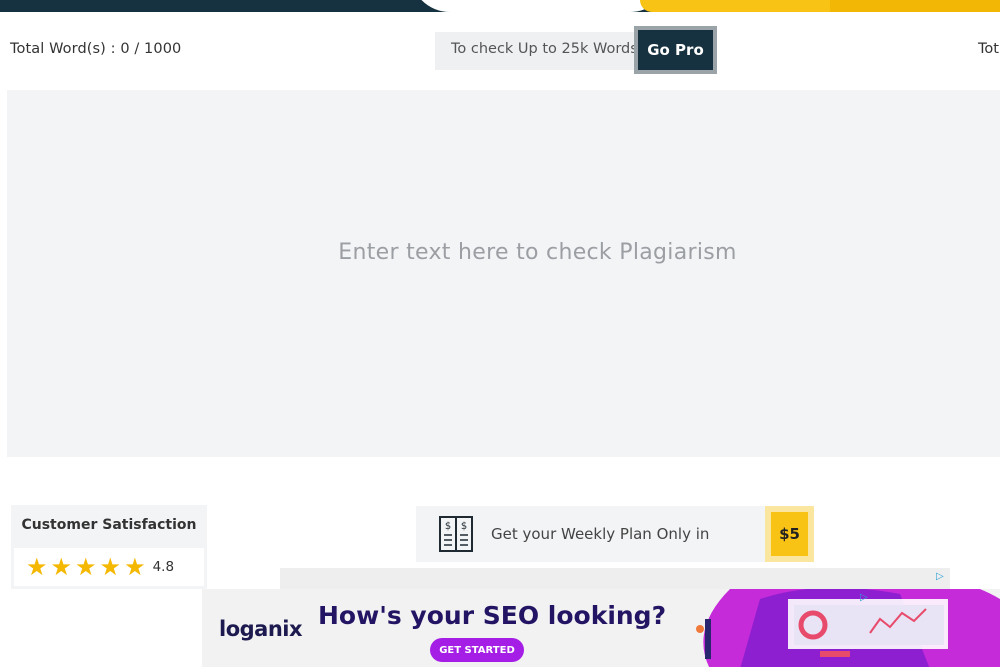  What do you see at coordinates (940, 576) in the screenshot?
I see `ad-choices-icon: ▷` at bounding box center [940, 576].